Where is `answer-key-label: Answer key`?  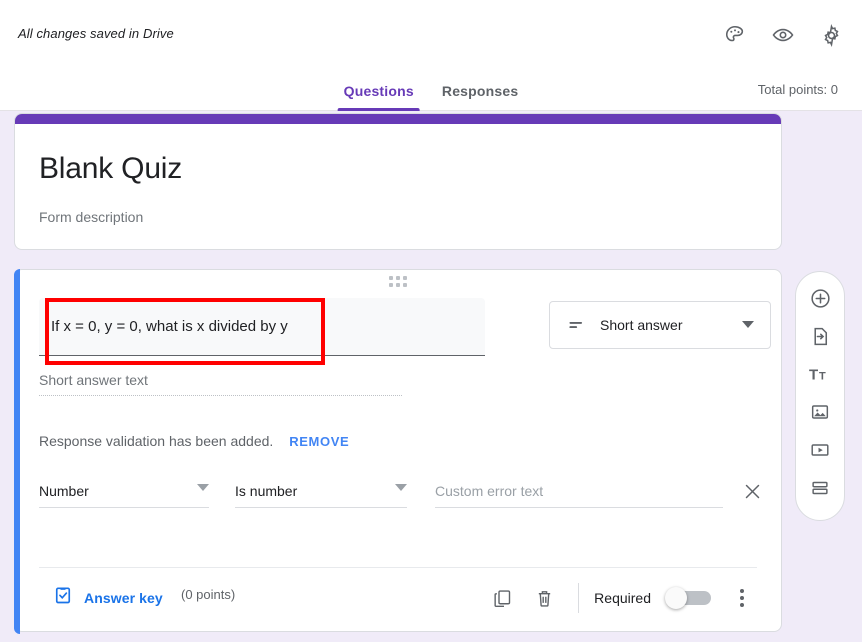
answer-key-label: Answer key is located at coordinates (123, 597).